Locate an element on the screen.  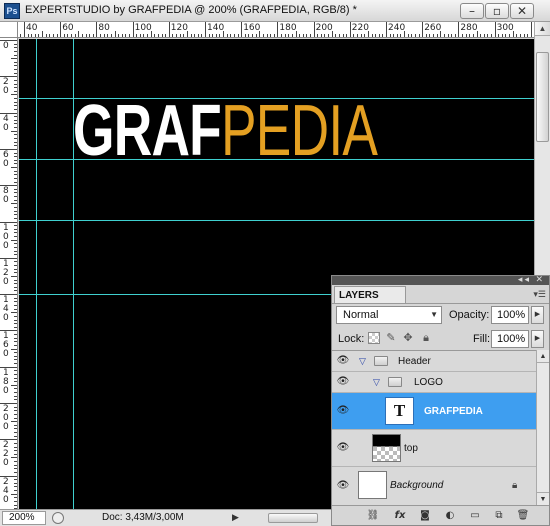
status-menu-arrow-icon: ▶ is located at coordinates (235, 517).